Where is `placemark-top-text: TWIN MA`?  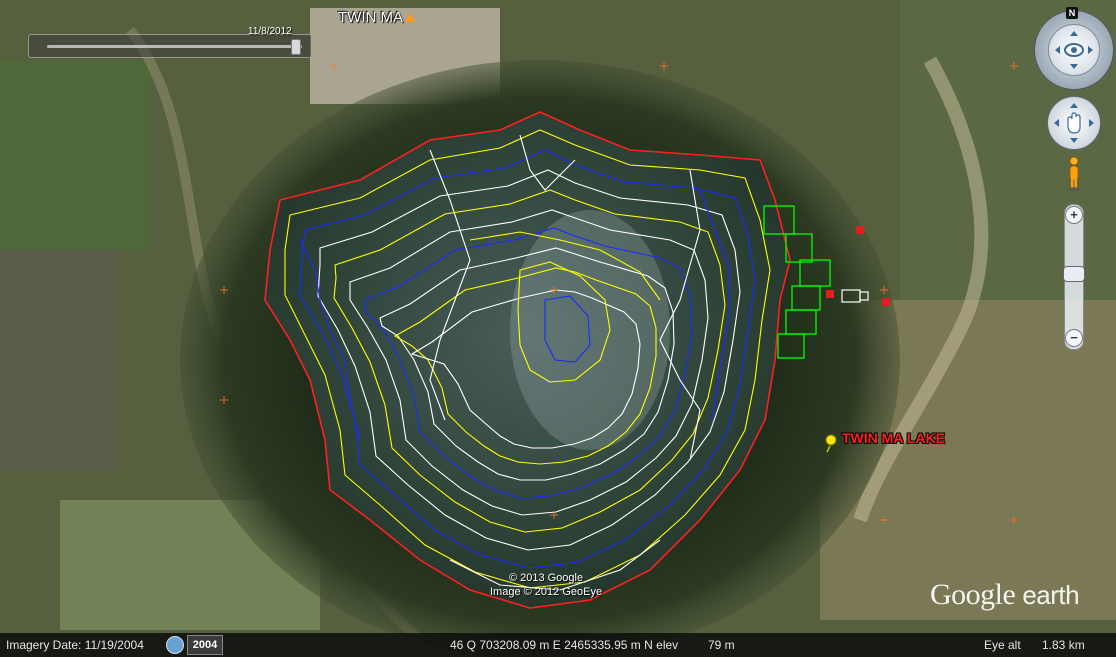
placemark-top-text: TWIN MA is located at coordinates (370, 17).